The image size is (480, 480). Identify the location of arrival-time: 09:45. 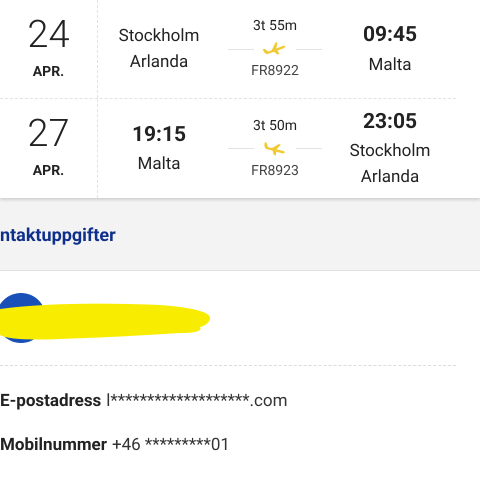
(390, 36).